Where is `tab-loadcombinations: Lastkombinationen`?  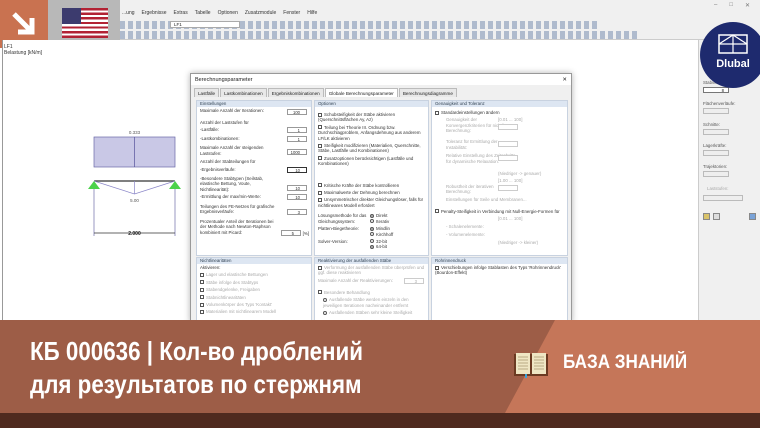
tab-loadcombinations: Lastkombinationen is located at coordinates (243, 92).